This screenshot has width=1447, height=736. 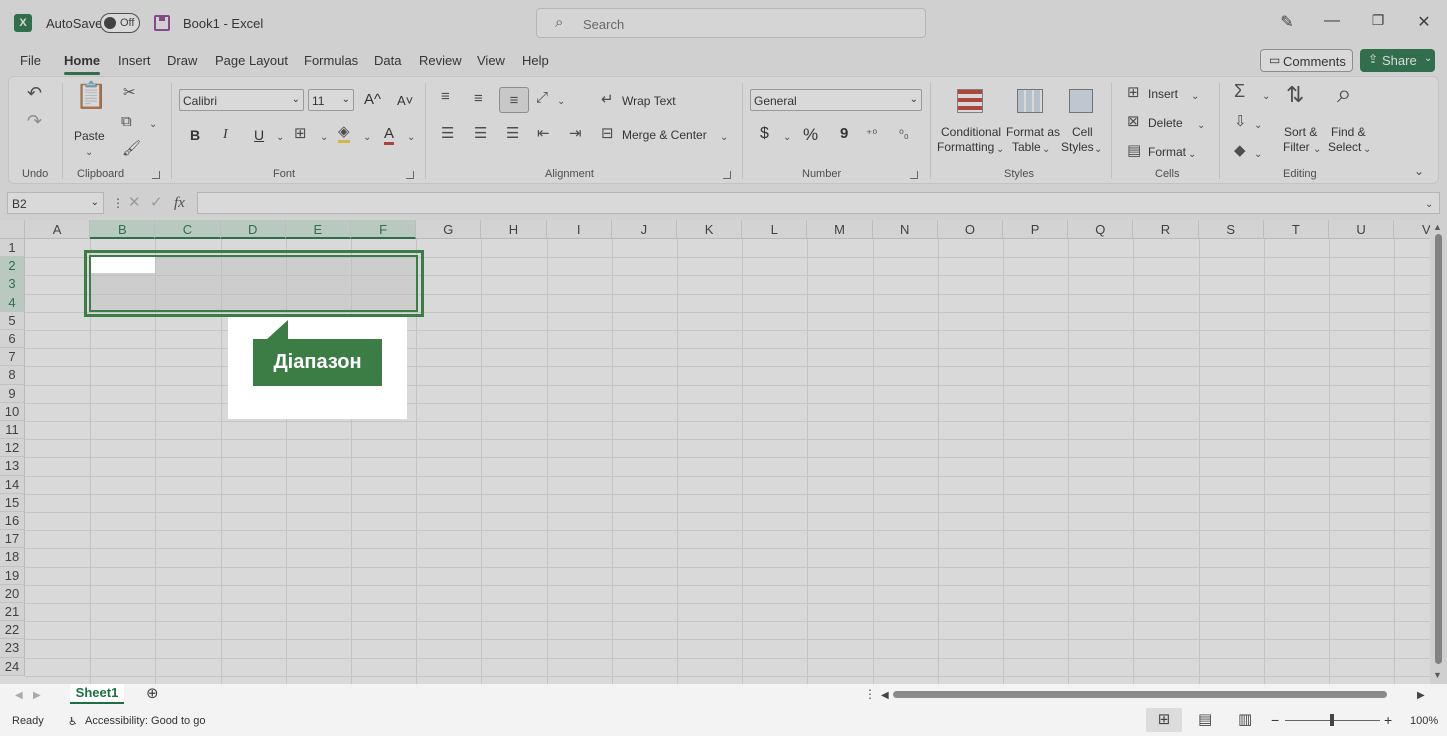 I want to click on zoom-in-icon: +, so click(x=1388, y=720).